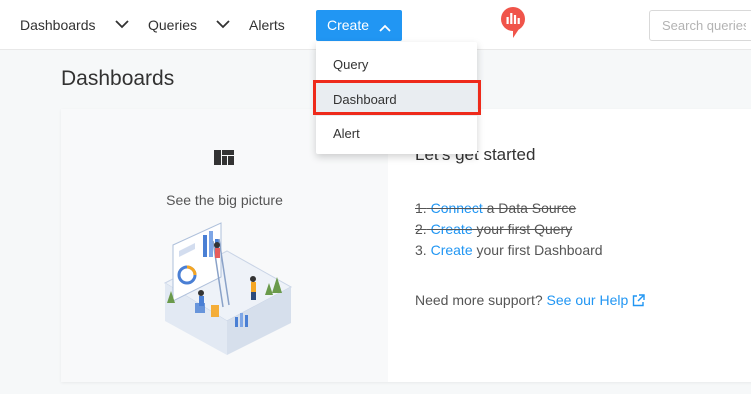 The height and width of the screenshot is (394, 751). Describe the element at coordinates (421, 229) in the screenshot. I see `step-number: 2.` at that location.